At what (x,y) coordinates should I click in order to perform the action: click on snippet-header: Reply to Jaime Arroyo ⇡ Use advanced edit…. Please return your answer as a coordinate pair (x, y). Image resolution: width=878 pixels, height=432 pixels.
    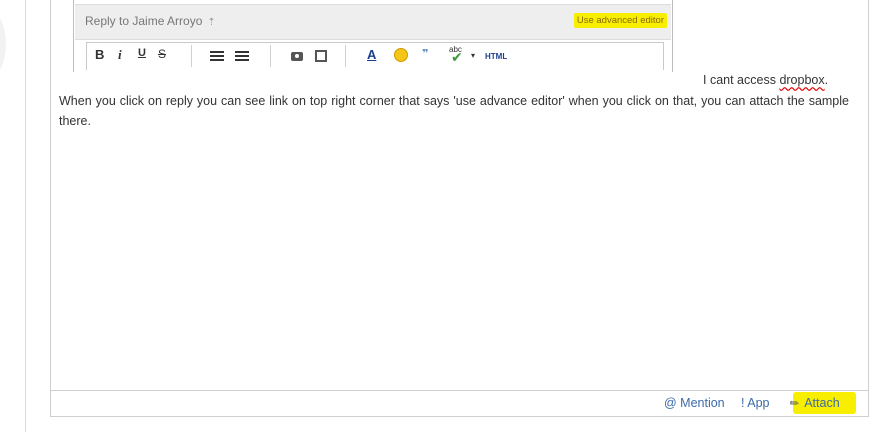
    Looking at the image, I should click on (373, 22).